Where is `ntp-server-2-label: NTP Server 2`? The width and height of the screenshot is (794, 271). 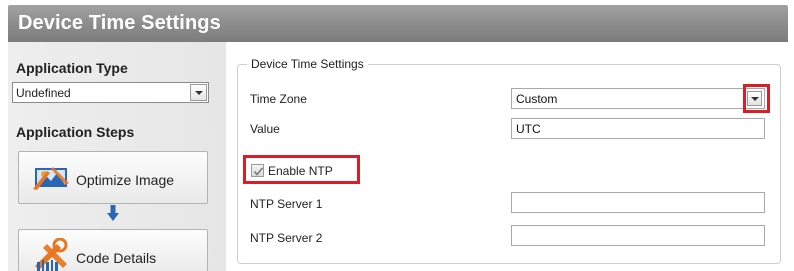
ntp-server-2-label: NTP Server 2 is located at coordinates (286, 238).